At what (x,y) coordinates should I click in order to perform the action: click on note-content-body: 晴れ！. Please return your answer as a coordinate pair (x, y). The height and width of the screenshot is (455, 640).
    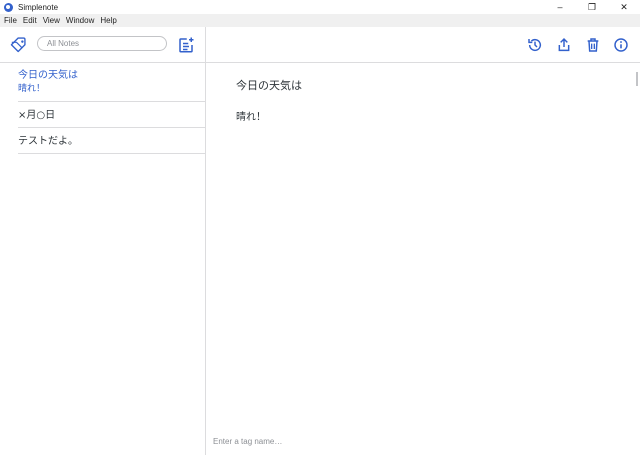
    Looking at the image, I should click on (251, 115).